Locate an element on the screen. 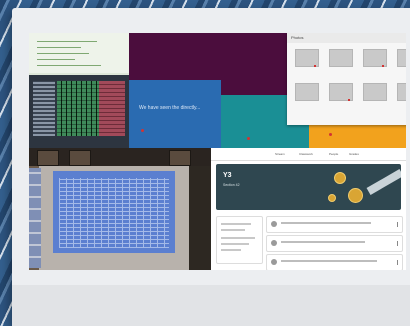  class-code: Y3 is located at coordinates (227, 175).